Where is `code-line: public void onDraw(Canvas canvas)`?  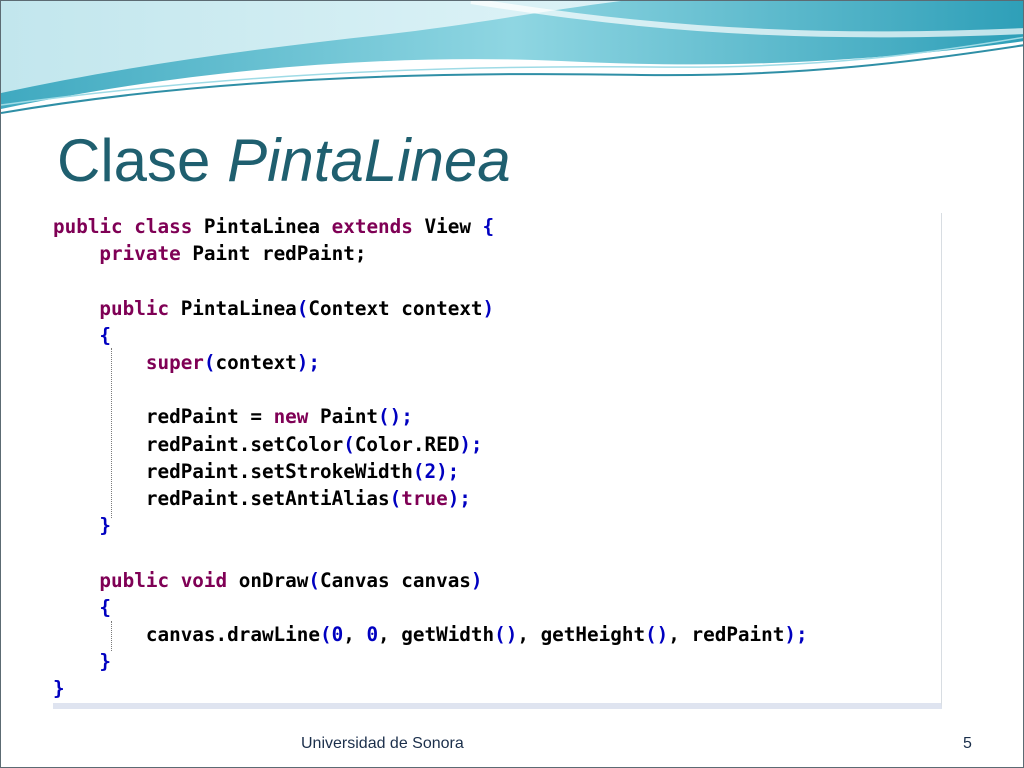 code-line: public void onDraw(Canvas canvas) is located at coordinates (268, 580).